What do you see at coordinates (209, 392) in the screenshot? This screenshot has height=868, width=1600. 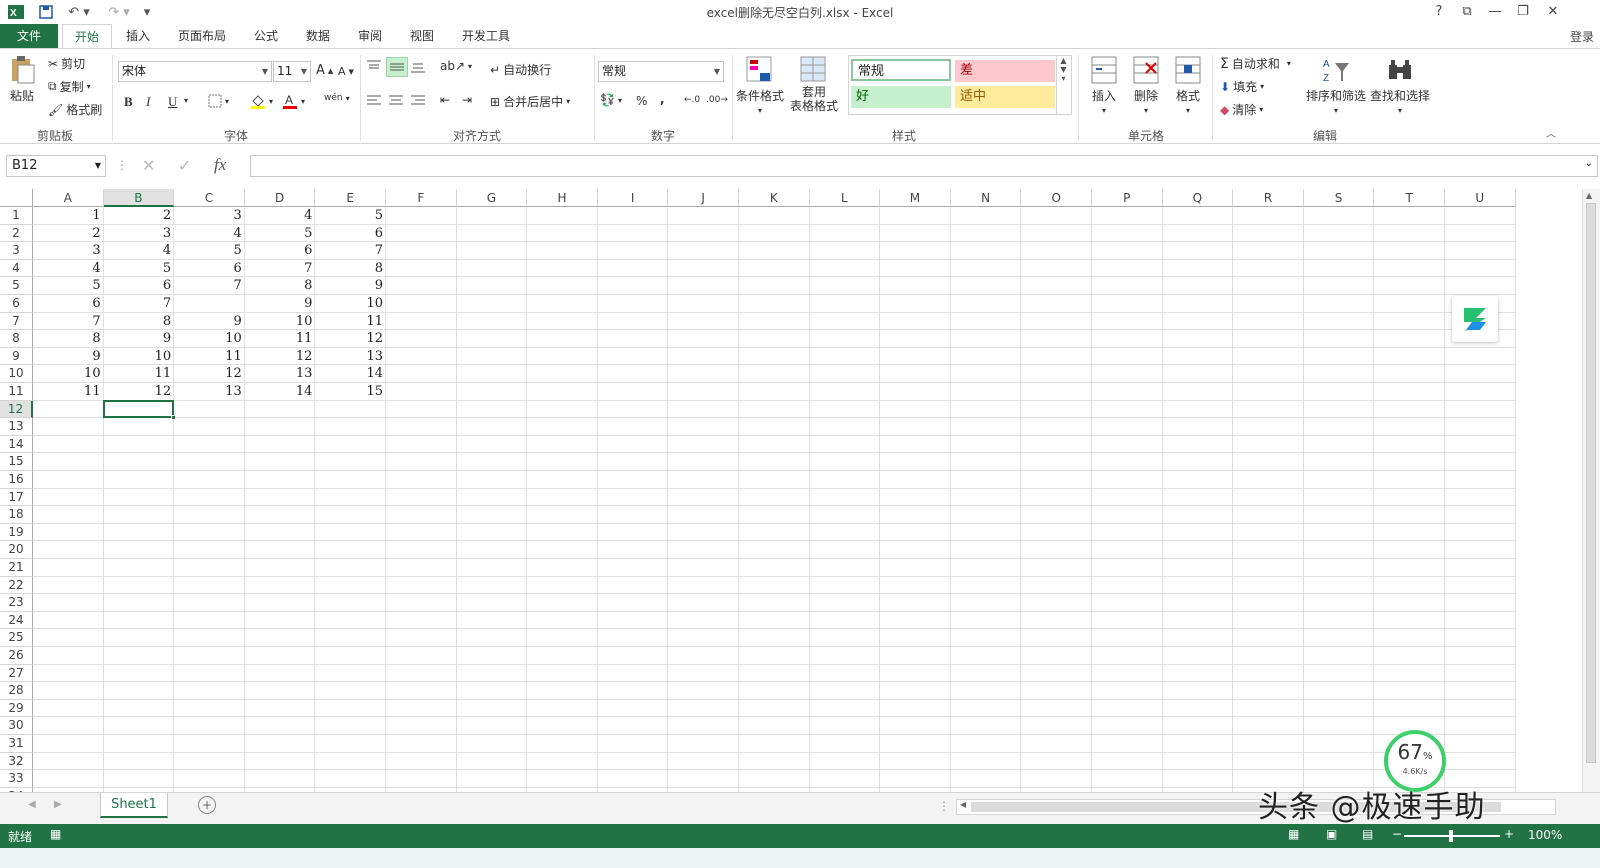 I see `cell-c11: 13` at bounding box center [209, 392].